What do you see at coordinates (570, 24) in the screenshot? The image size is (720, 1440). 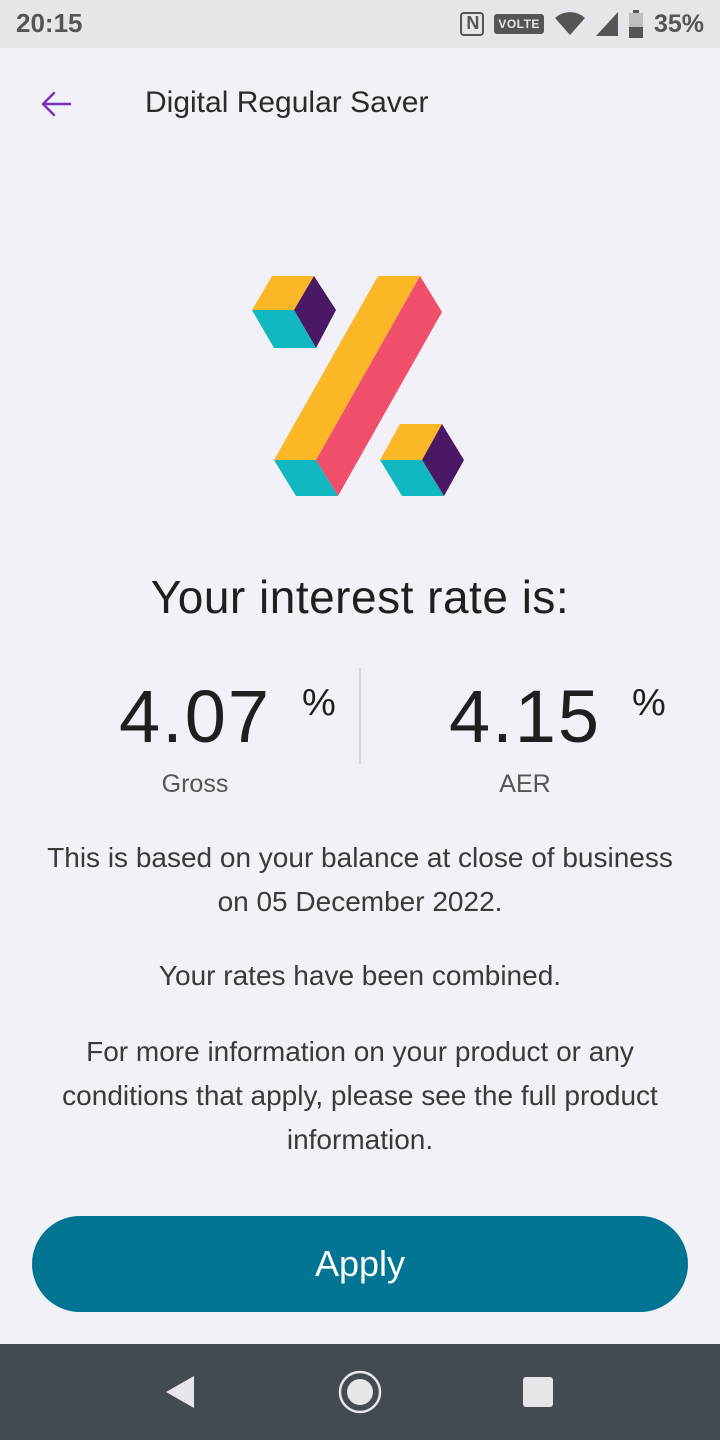 I see `wifi-icon` at bounding box center [570, 24].